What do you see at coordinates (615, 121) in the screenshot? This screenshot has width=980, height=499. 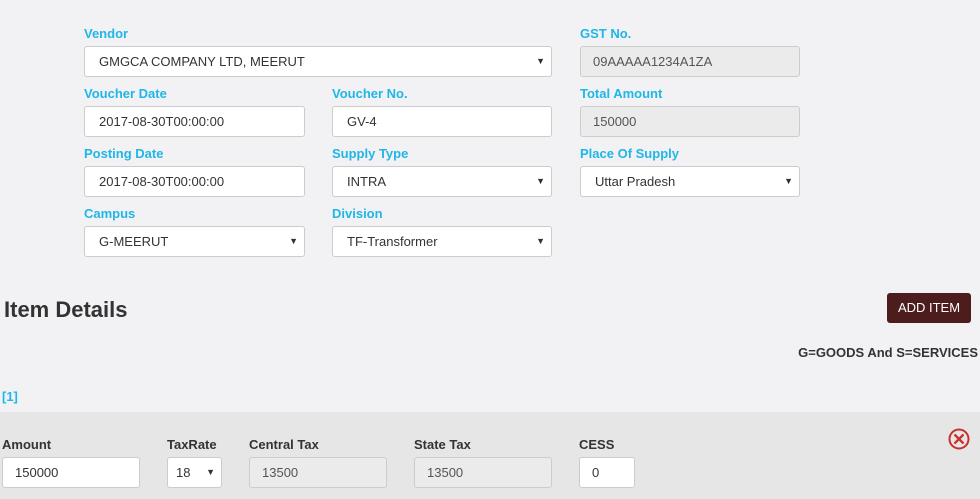 I see `total-amount-value: 150000` at bounding box center [615, 121].